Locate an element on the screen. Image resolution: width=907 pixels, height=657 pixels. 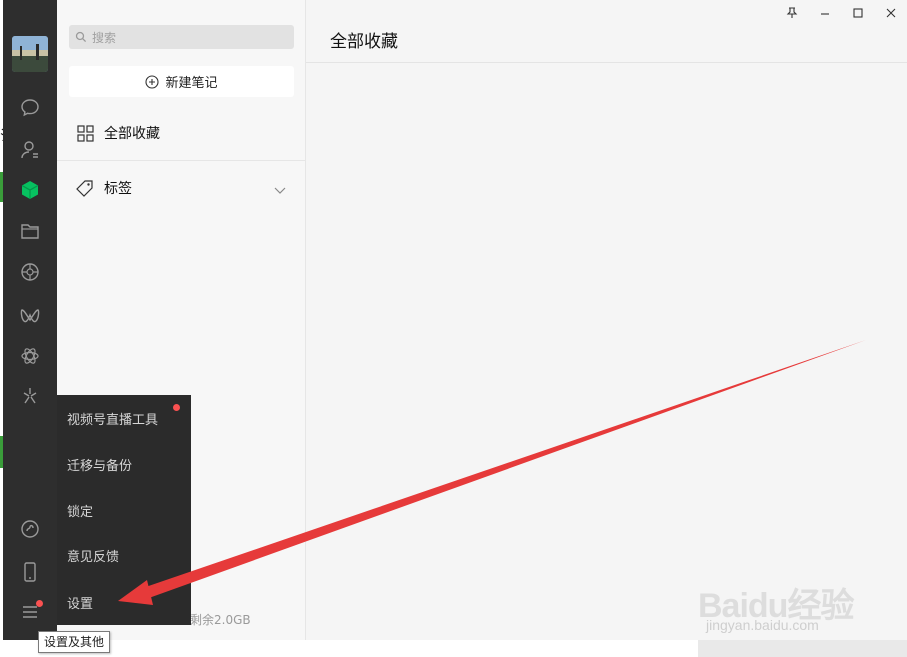
background-window-fragment is located at coordinates (802, 648).